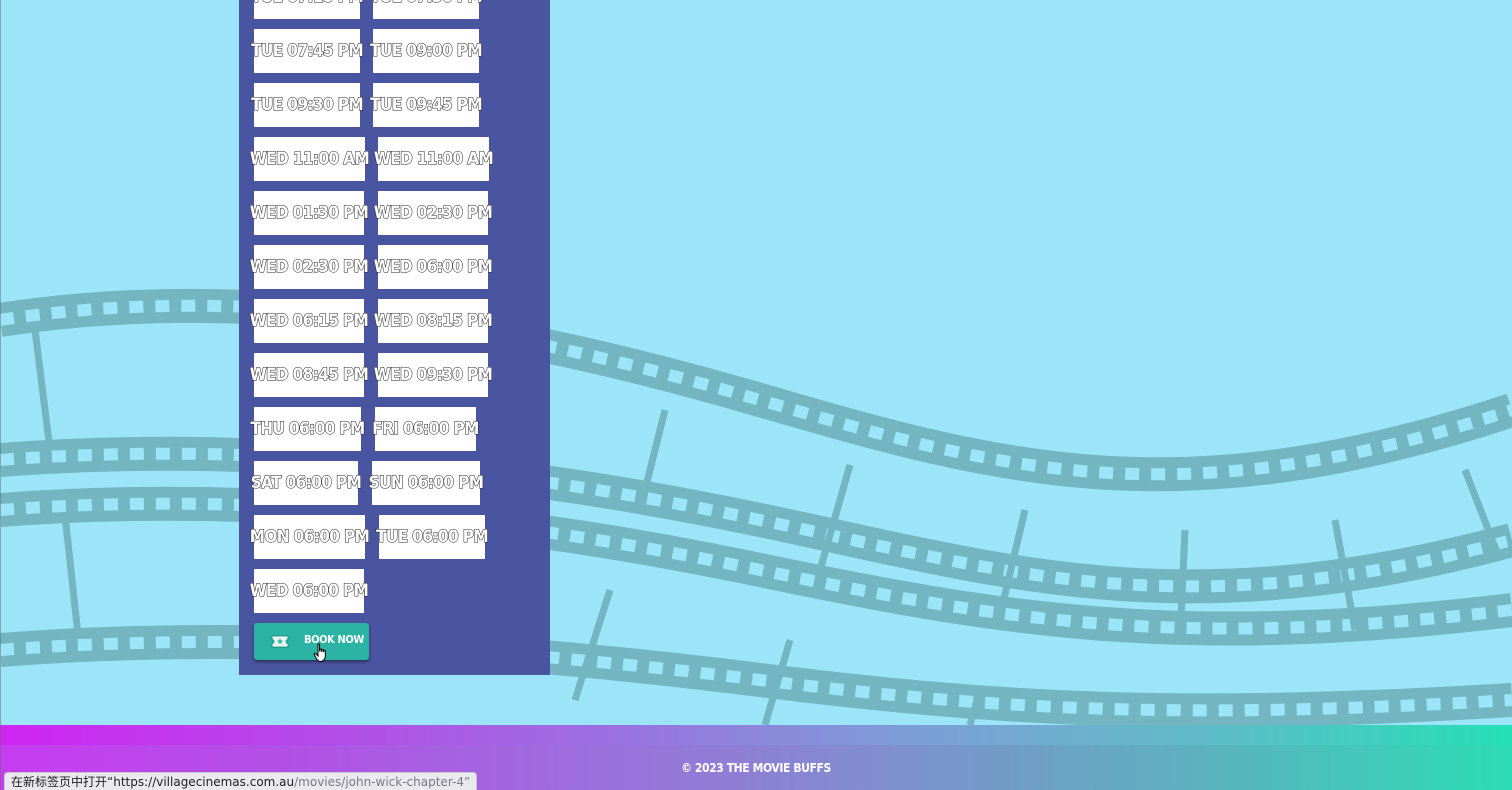 The height and width of the screenshot is (790, 1512). Describe the element at coordinates (319, 653) in the screenshot. I see `hand-pointer-icon` at that location.